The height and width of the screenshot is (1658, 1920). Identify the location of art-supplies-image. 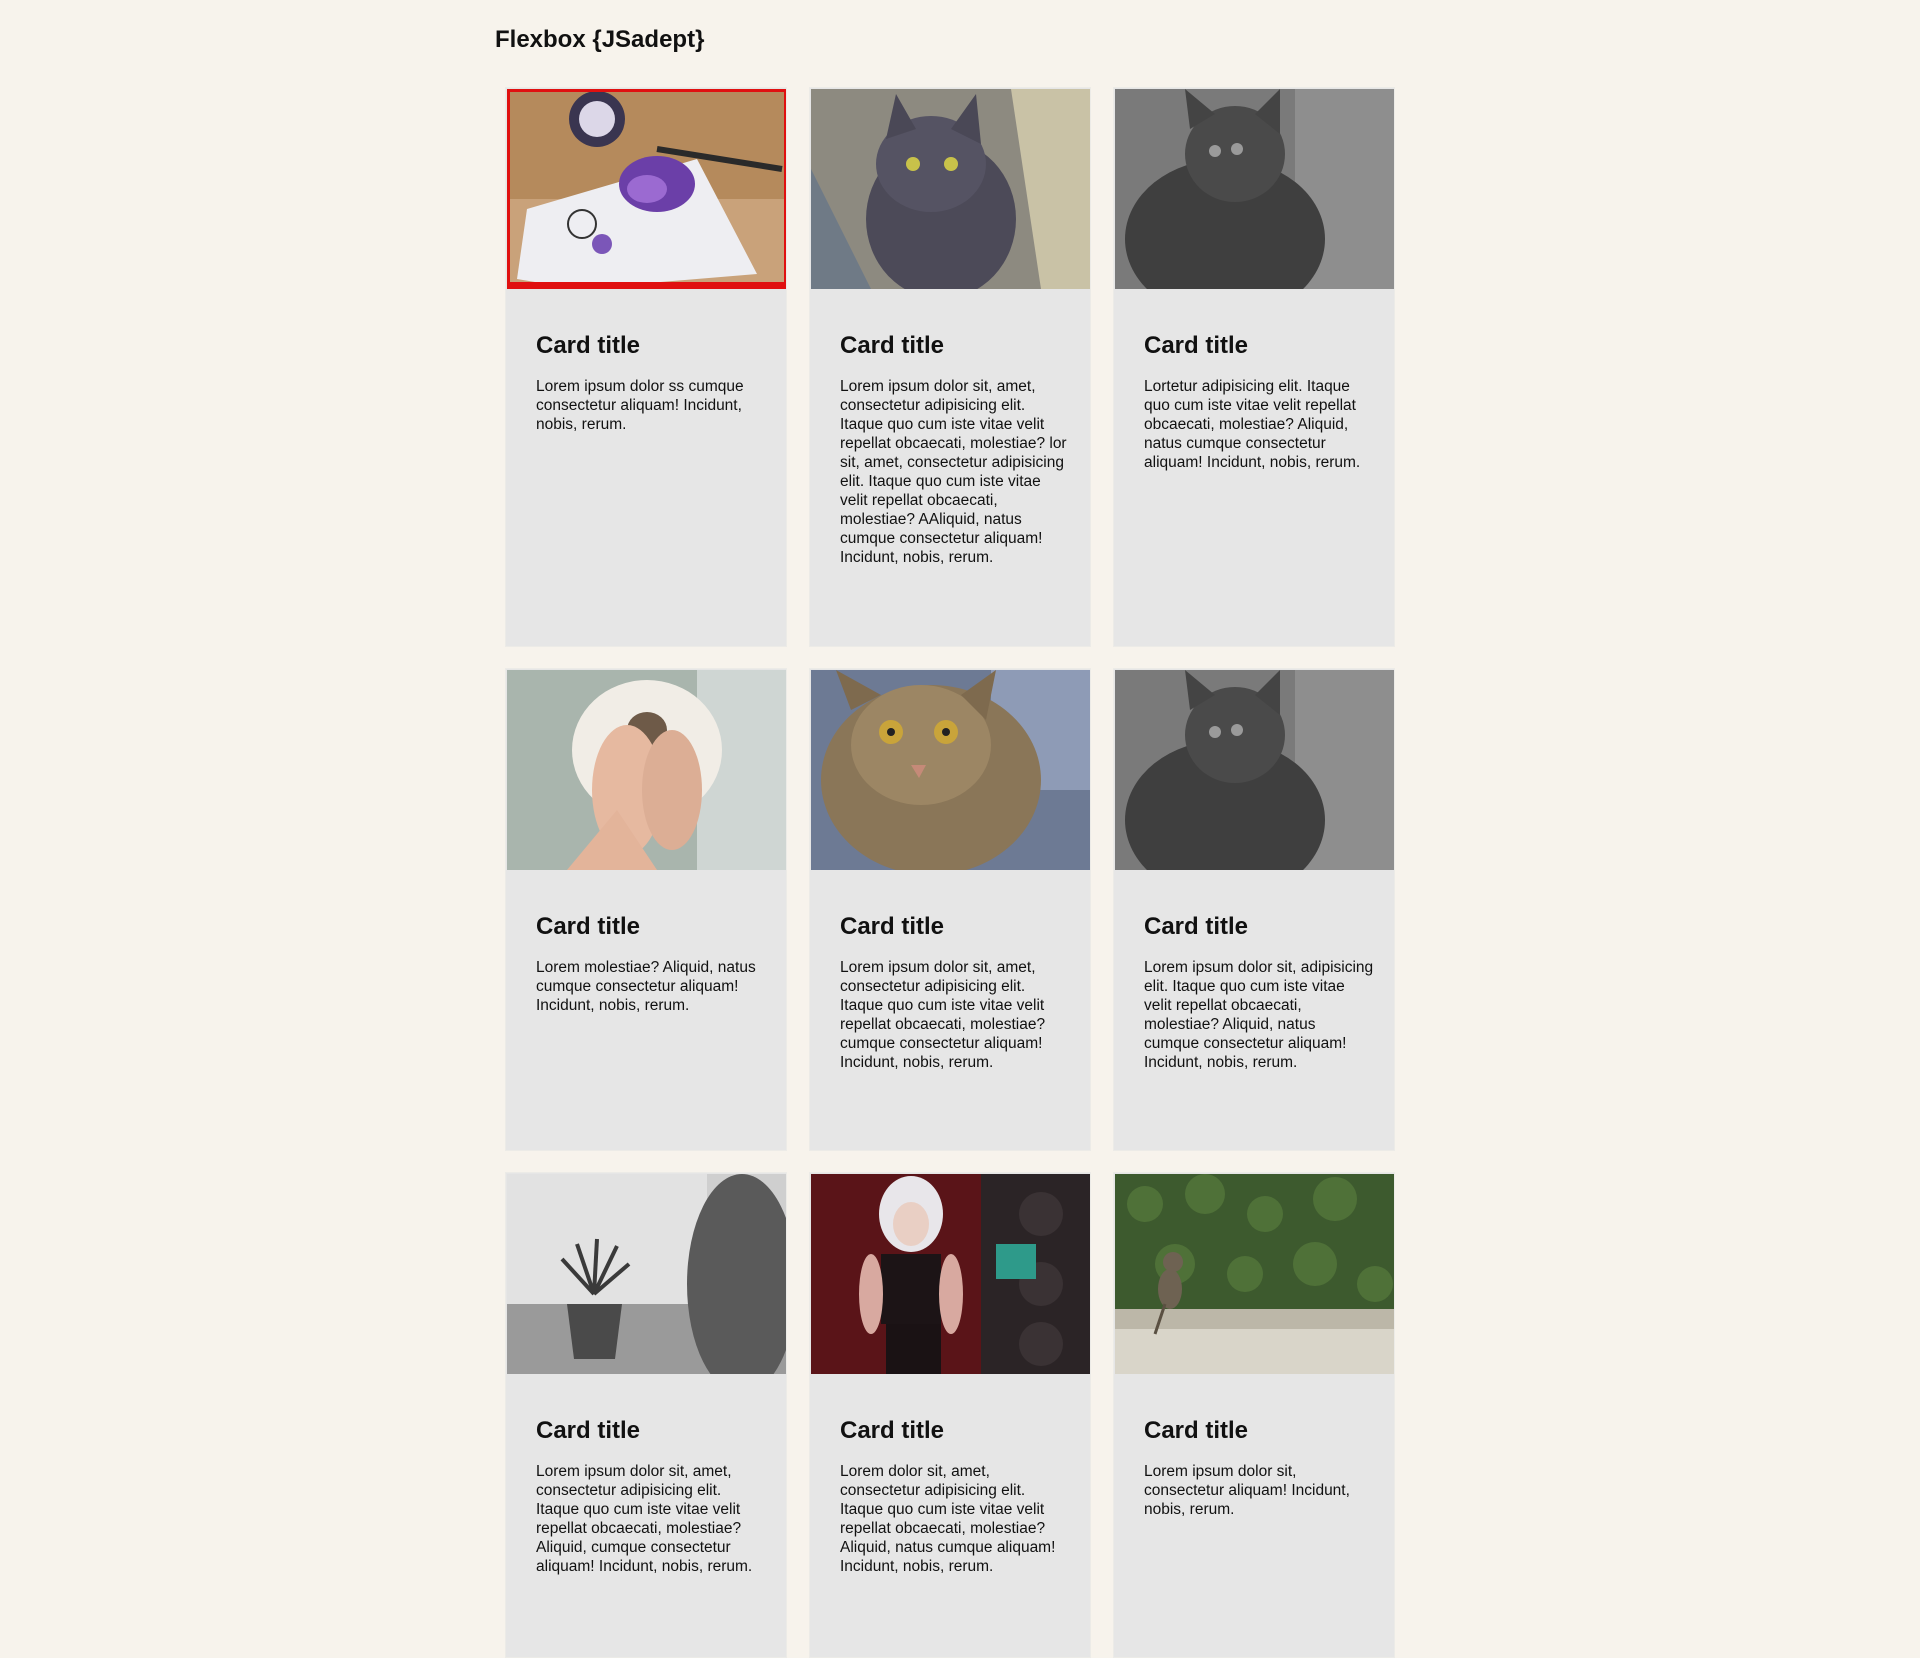
(646, 189).